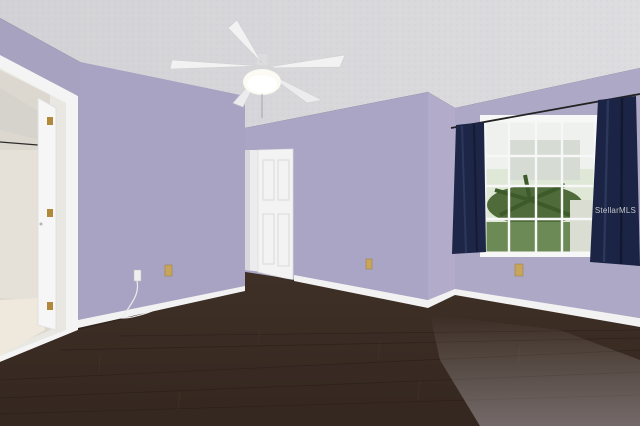  Describe the element at coordinates (50, 213) in the screenshot. I see `door-hinge-mid` at that location.